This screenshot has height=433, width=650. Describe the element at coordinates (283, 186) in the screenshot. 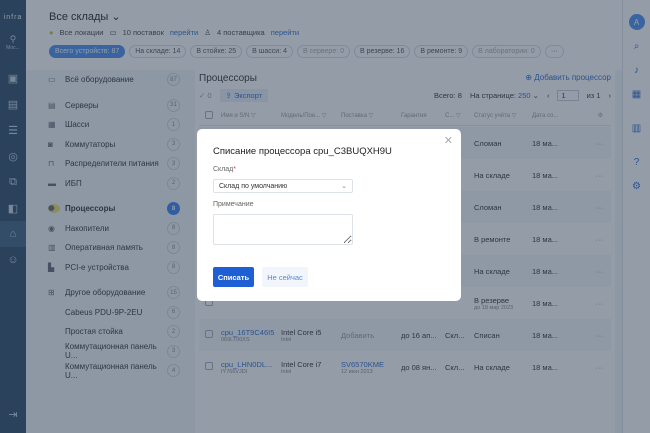

I see `warehouse-select: Склад по умолчанию ⌄` at that location.